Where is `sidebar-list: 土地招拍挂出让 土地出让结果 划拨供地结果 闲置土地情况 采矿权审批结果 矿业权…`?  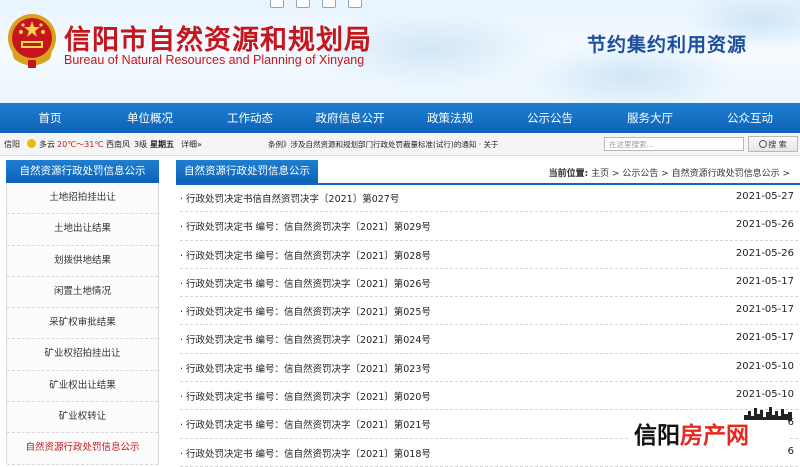 sidebar-list: 土地招拍挂出让 土地出让结果 划拨供地结果 闲置土地情况 采矿权审批结果 矿业权… is located at coordinates (82, 324).